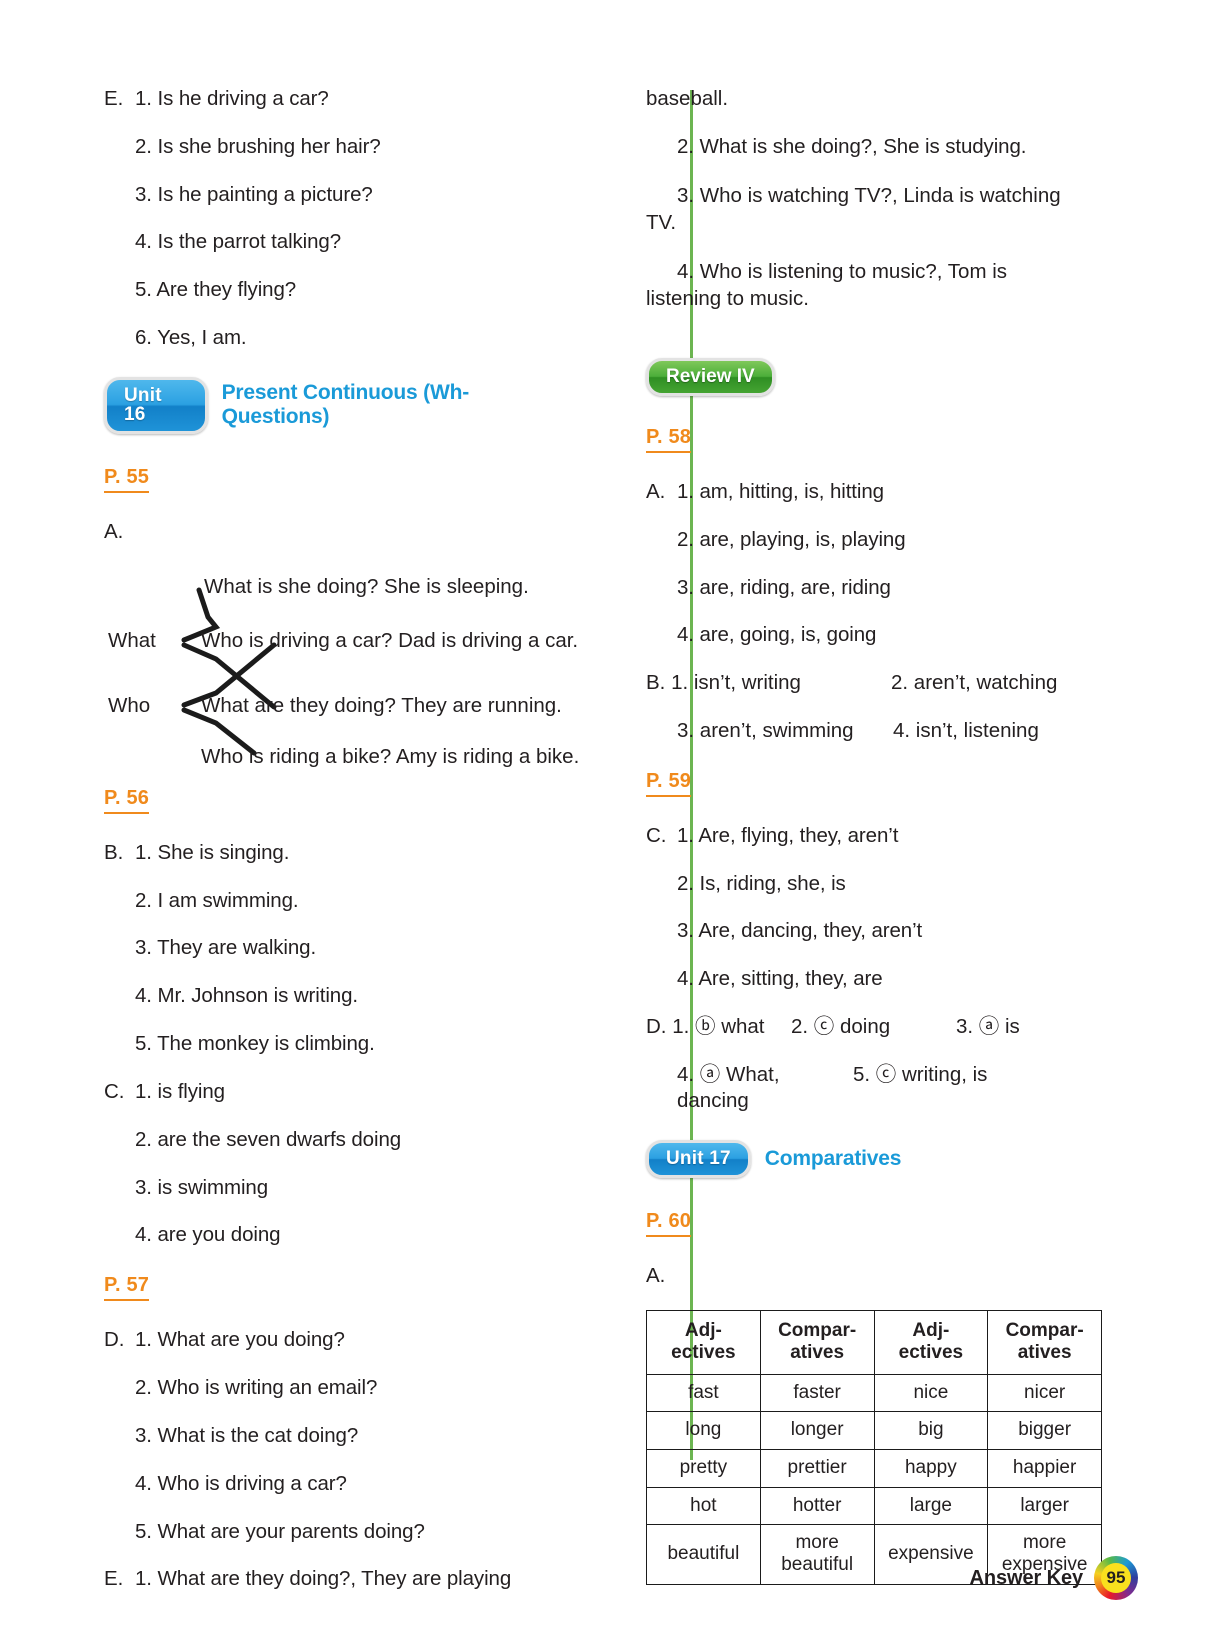 This screenshot has width=1222, height=1648. What do you see at coordinates (340, 1044) in the screenshot?
I see `answer-row: 5. The monkey is climbing.` at bounding box center [340, 1044].